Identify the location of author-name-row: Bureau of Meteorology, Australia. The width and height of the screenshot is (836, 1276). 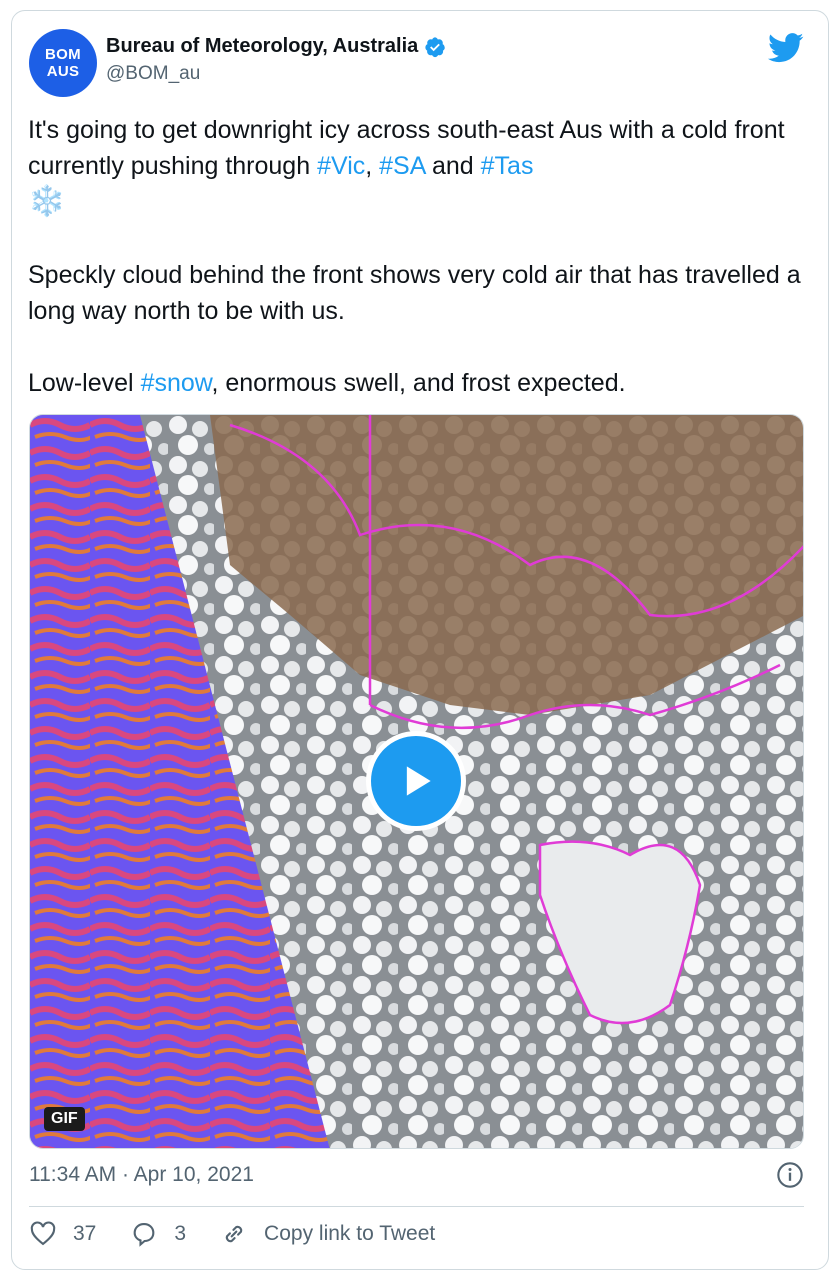
(276, 46).